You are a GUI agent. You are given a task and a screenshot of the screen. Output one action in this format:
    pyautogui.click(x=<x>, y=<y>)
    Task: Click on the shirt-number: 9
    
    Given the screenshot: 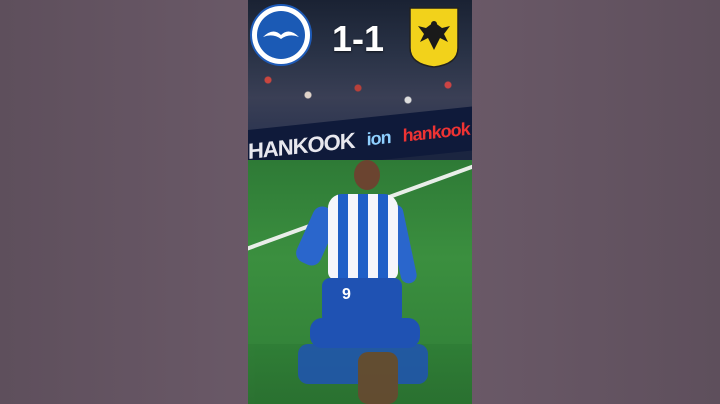 What is the action you would take?
    pyautogui.click(x=346, y=294)
    